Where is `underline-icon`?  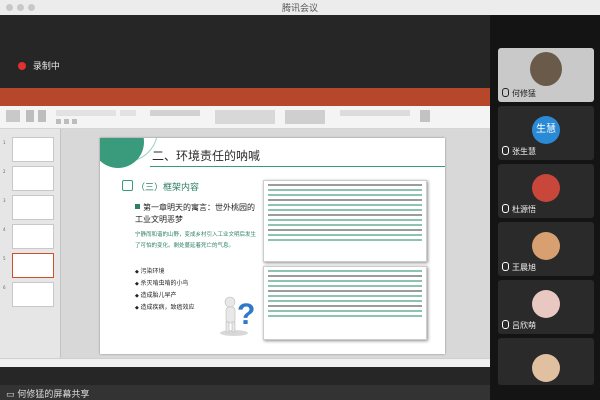
underline-icon is located at coordinates (74, 121).